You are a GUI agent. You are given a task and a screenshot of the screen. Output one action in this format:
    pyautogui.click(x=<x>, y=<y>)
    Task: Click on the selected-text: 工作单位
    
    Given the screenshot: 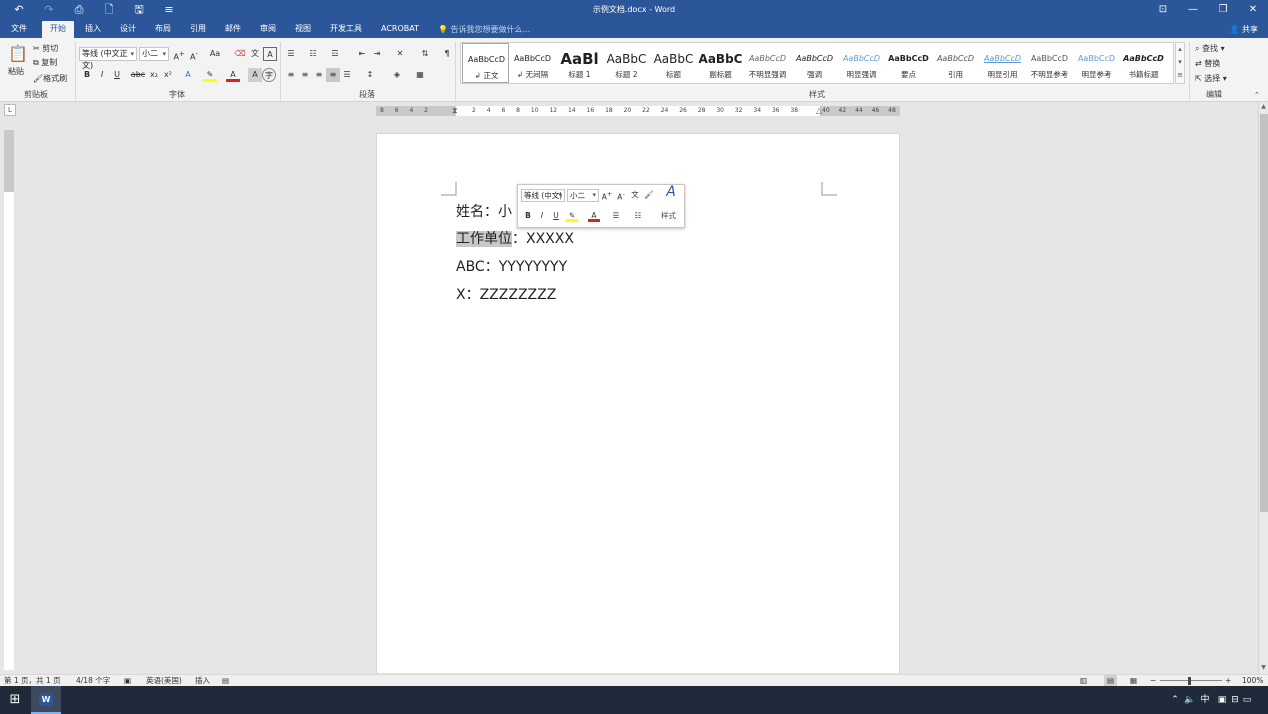 What is the action you would take?
    pyautogui.click(x=484, y=239)
    